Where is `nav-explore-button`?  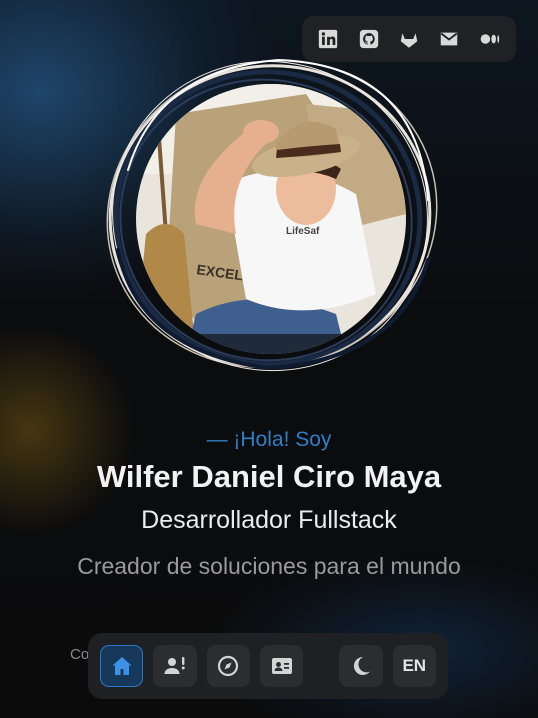
nav-explore-button is located at coordinates (228, 666).